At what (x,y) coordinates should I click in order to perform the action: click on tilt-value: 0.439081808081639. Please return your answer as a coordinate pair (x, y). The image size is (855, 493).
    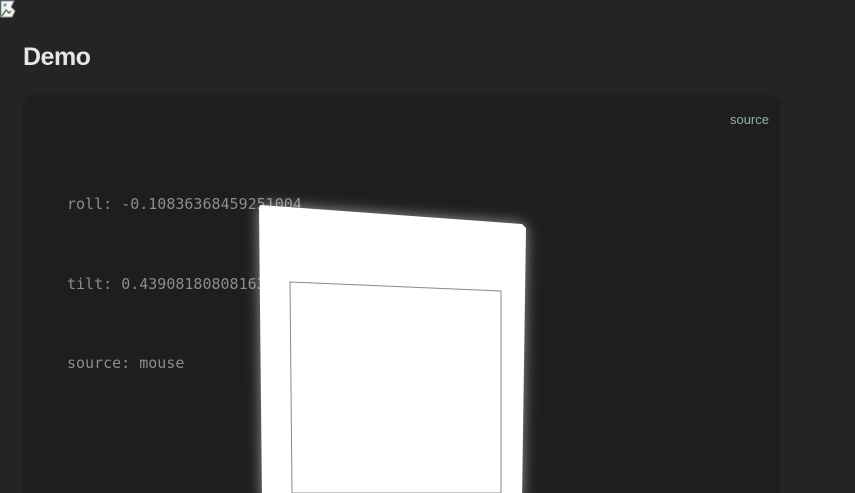
    Looking at the image, I should click on (198, 283).